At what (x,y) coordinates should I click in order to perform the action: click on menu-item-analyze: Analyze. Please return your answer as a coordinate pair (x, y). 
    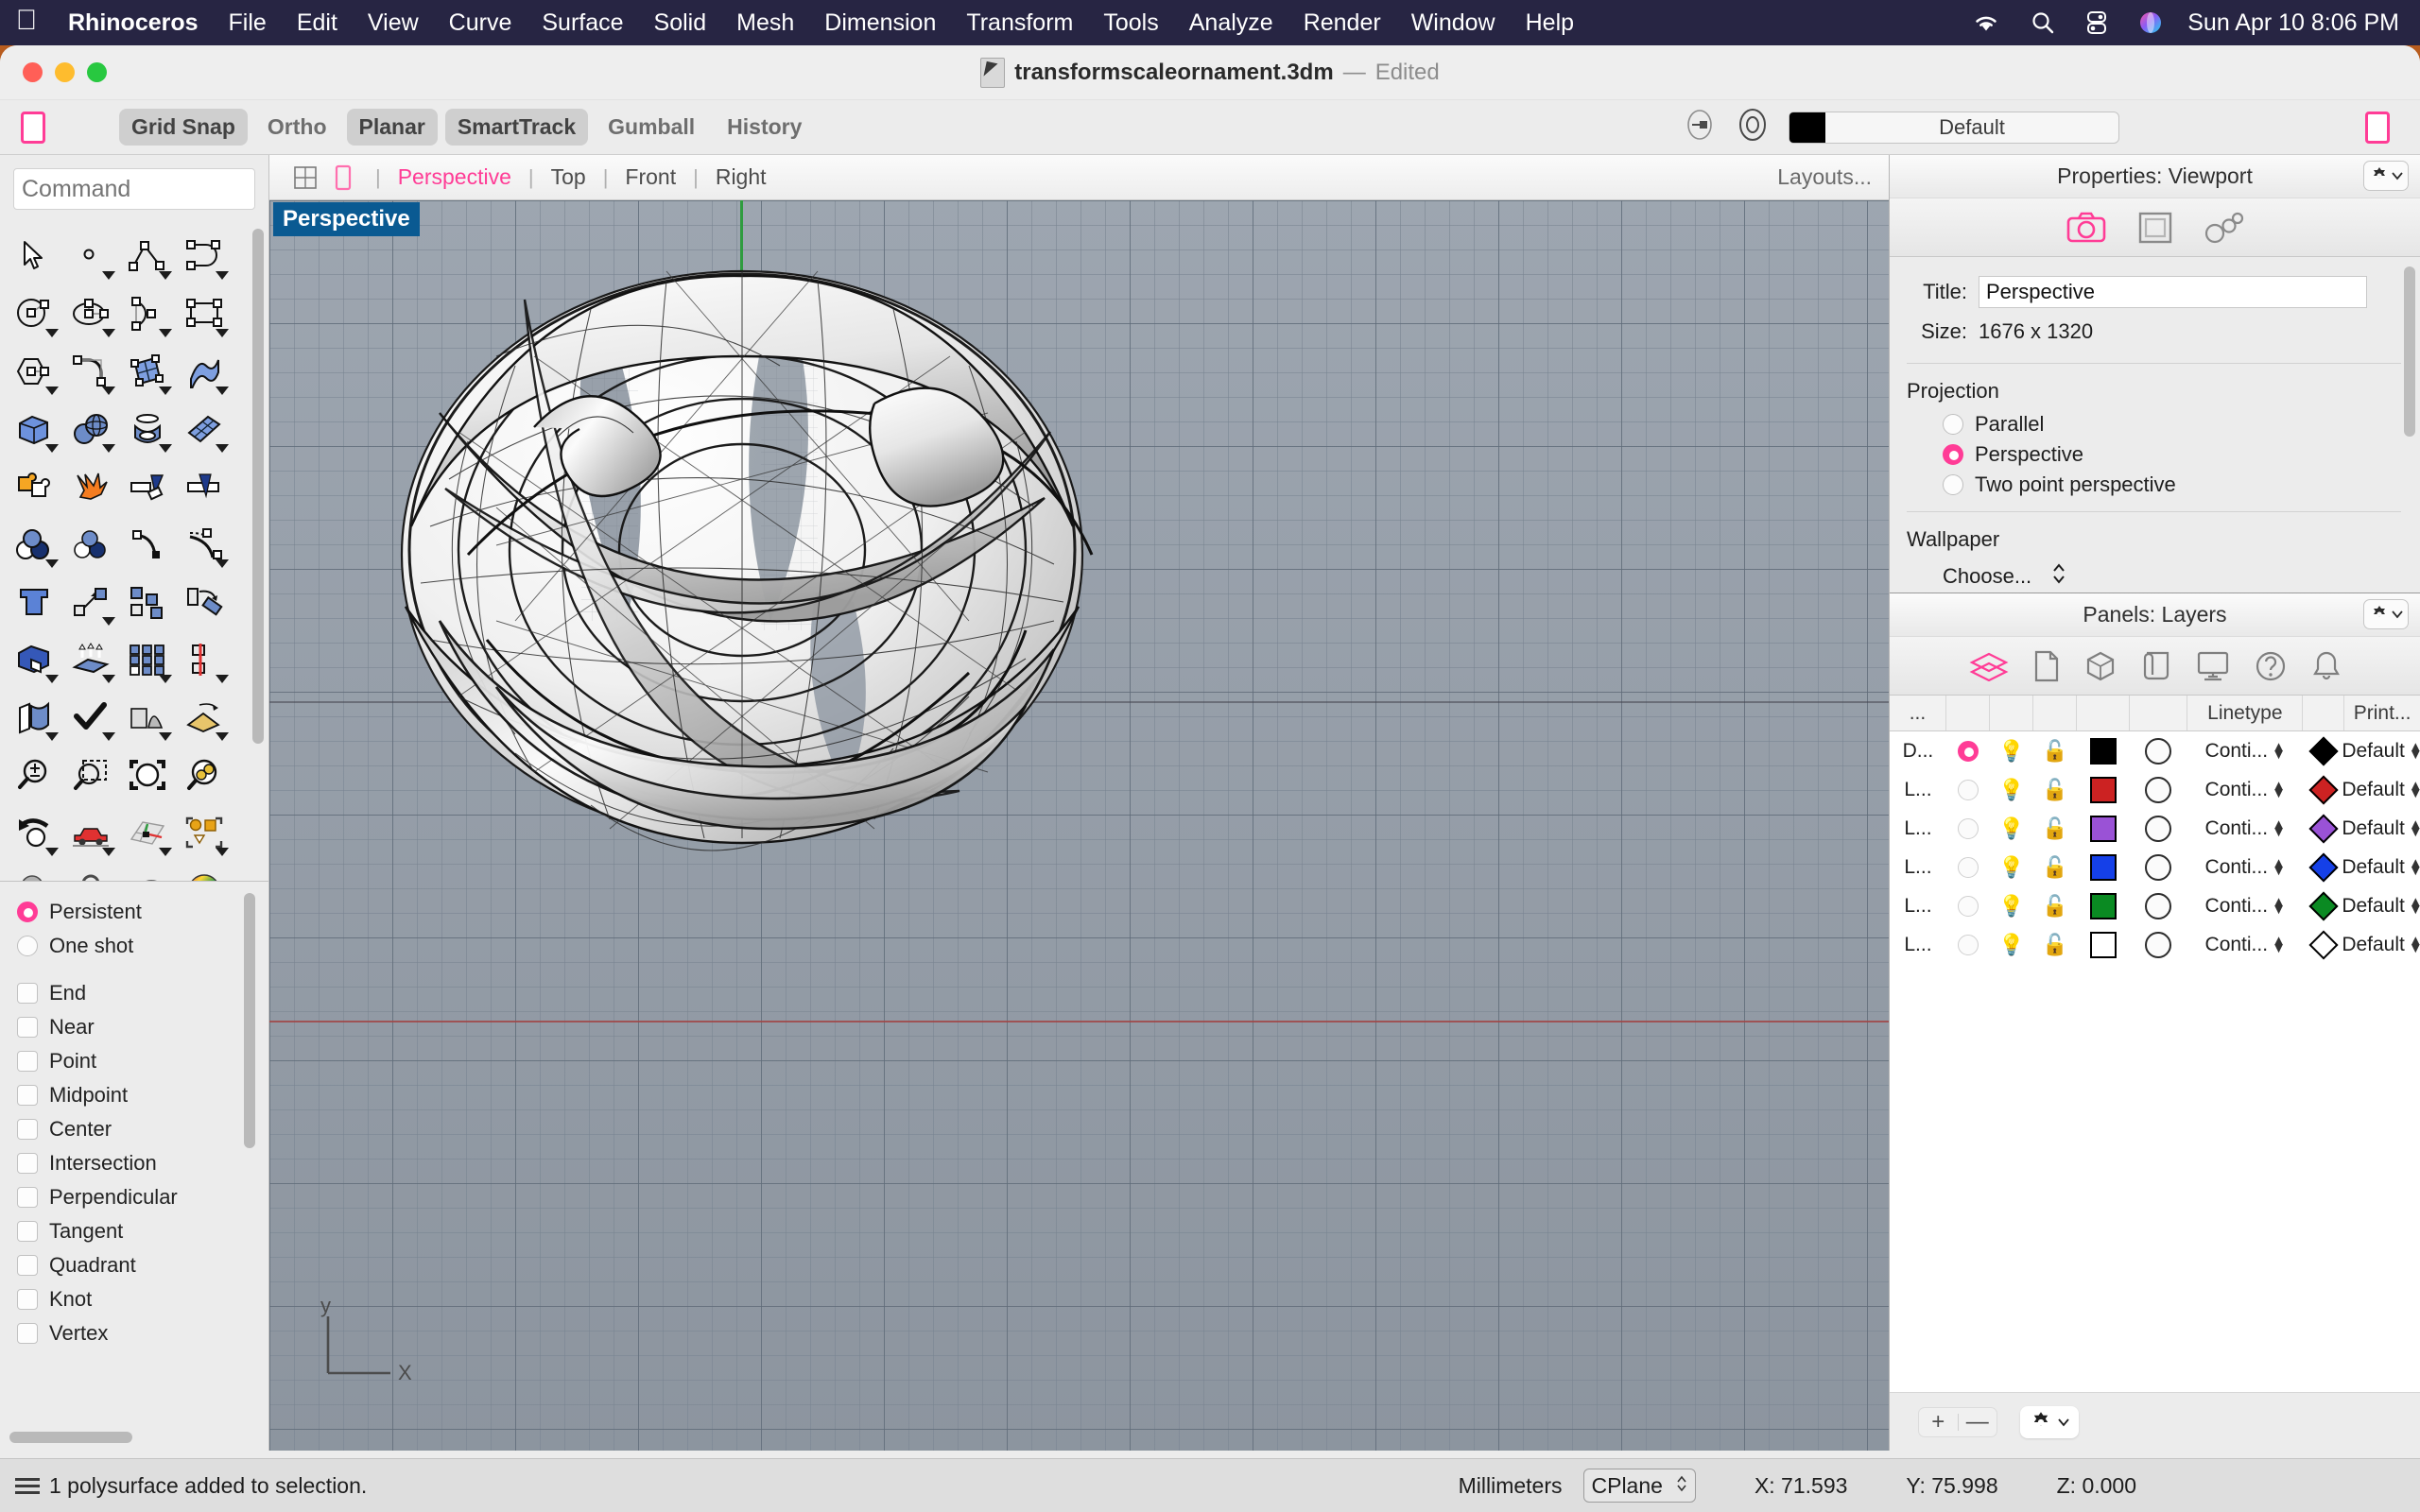
    Looking at the image, I should click on (1231, 23).